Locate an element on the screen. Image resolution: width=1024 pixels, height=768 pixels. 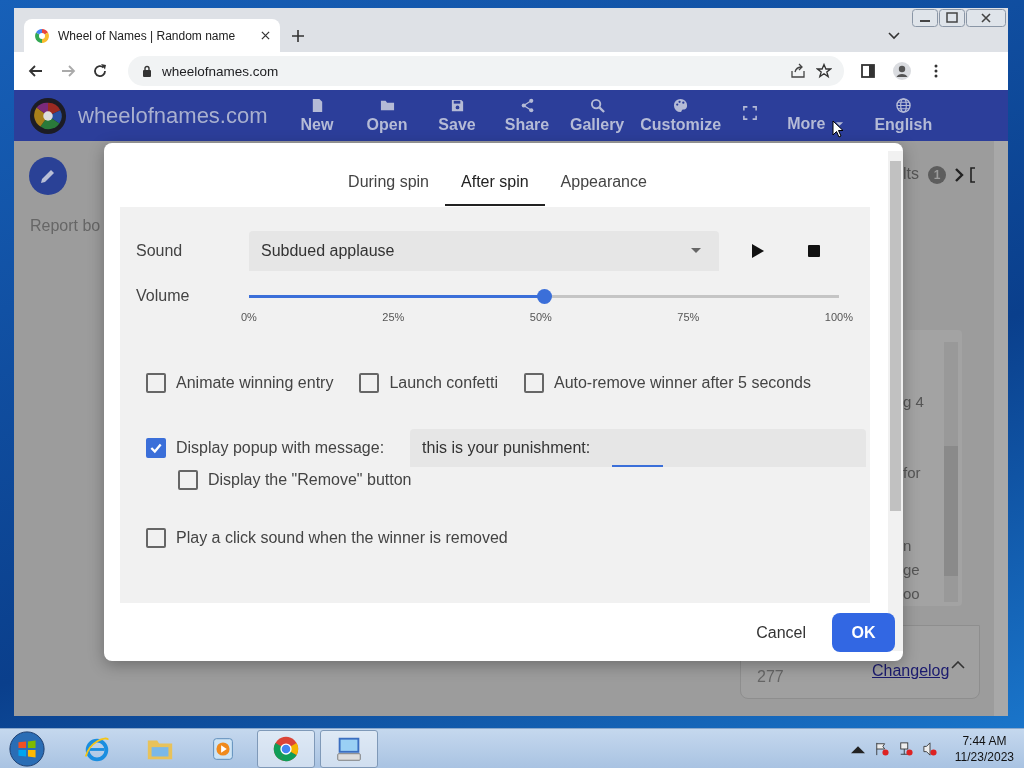
sound-select: Subdued applause is located at coordinates (484, 251).